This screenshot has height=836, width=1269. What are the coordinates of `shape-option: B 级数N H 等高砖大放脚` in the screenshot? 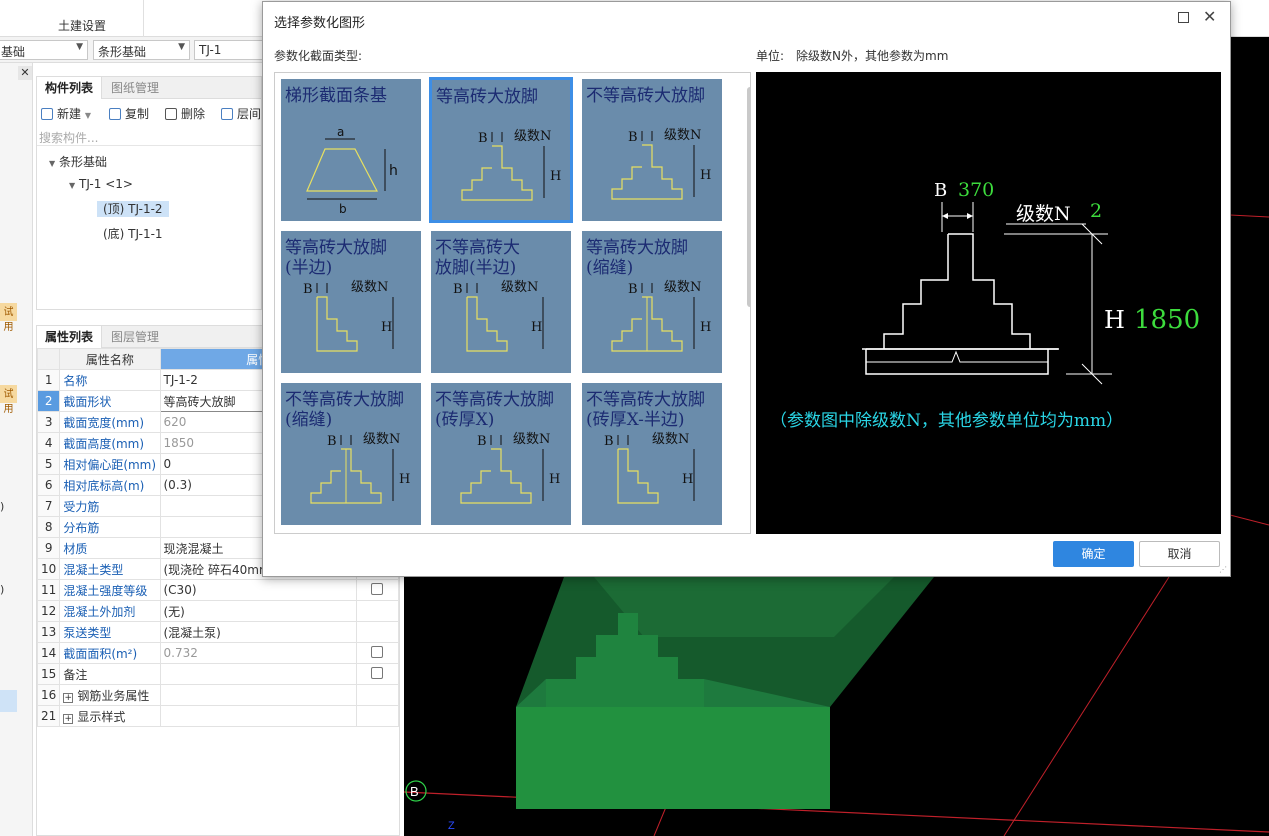 It's located at (501, 150).